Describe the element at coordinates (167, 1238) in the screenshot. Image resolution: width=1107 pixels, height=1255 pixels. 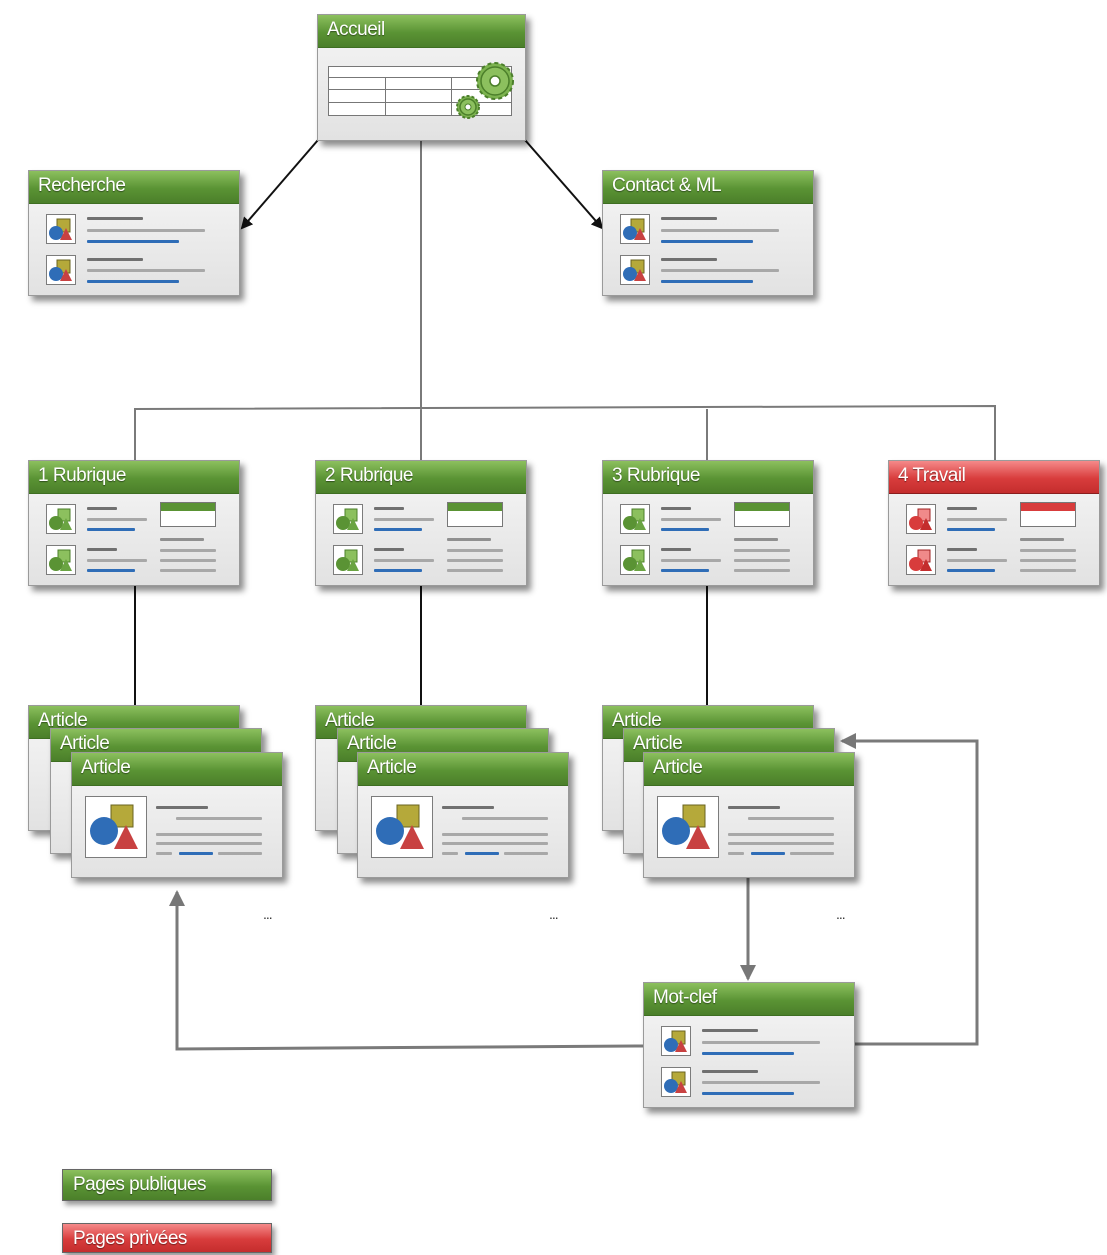
I see `legend-private-pages: Pages privées` at that location.